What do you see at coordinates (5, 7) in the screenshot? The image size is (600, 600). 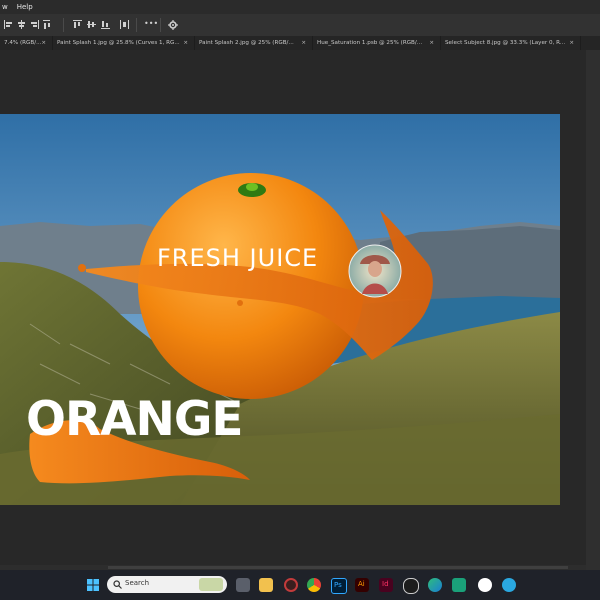 I see `menu-window: w` at bounding box center [5, 7].